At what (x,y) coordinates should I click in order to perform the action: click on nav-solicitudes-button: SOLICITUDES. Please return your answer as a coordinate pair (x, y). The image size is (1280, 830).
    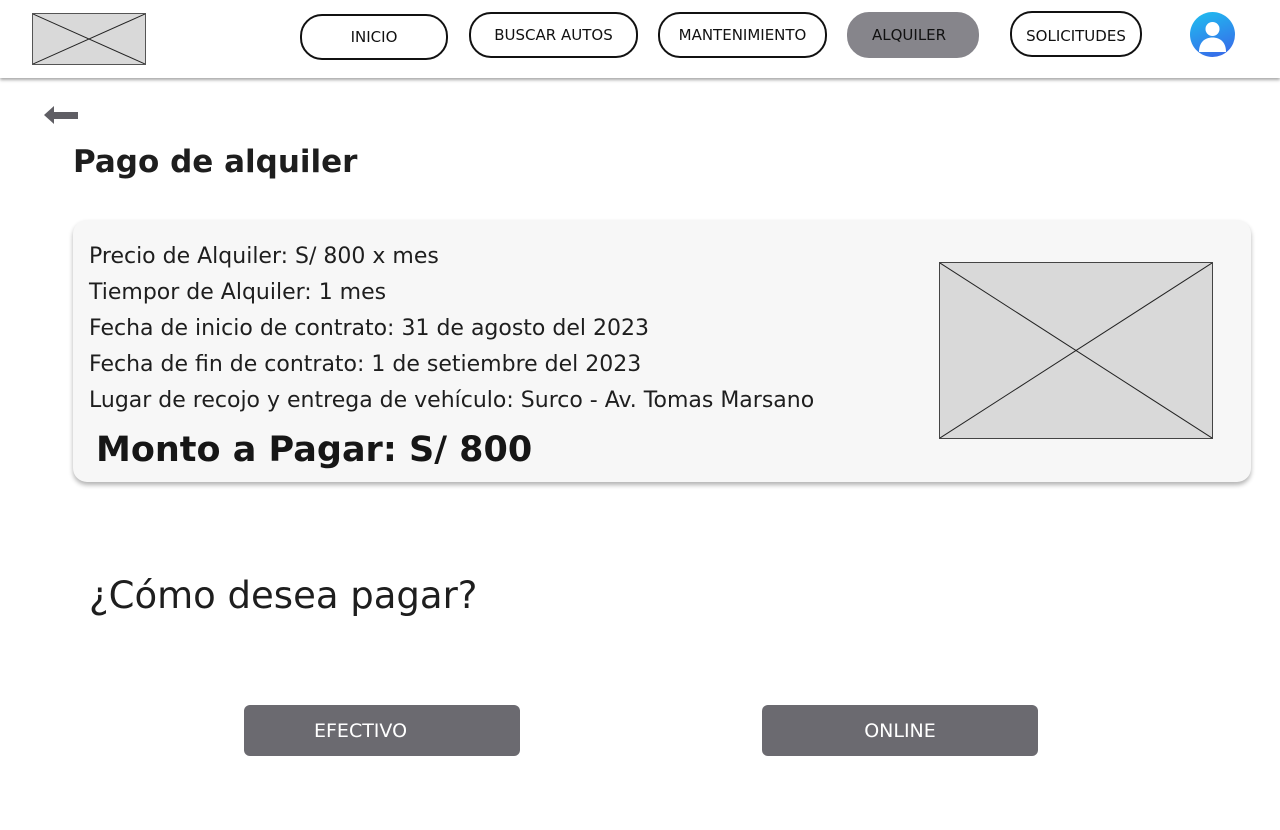
    Looking at the image, I should click on (1076, 34).